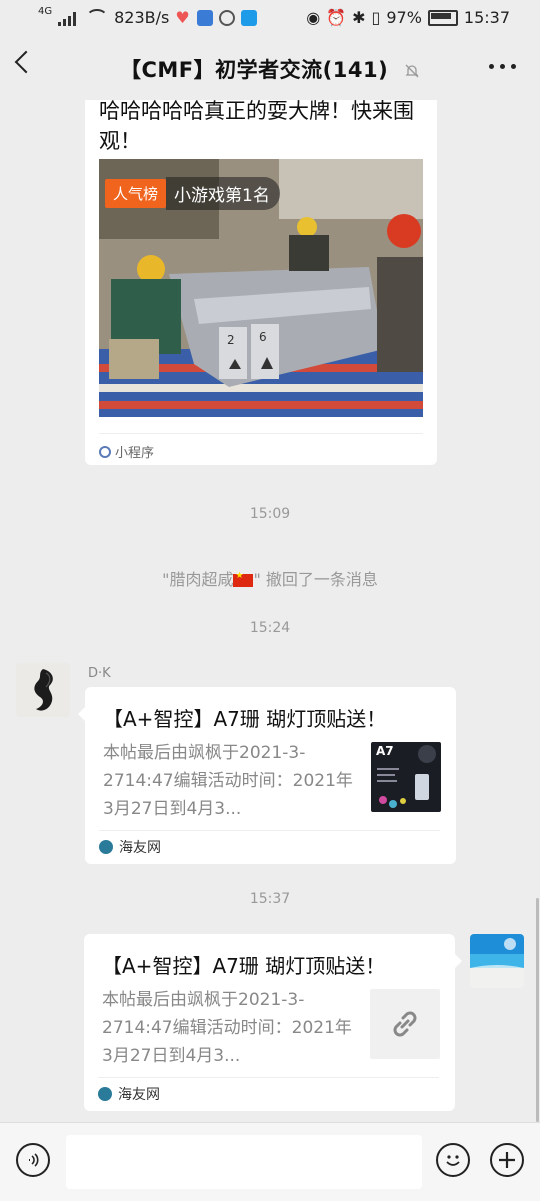  Describe the element at coordinates (315, 579) in the screenshot. I see `recall-suffix: " 撤回了一条消息` at that location.